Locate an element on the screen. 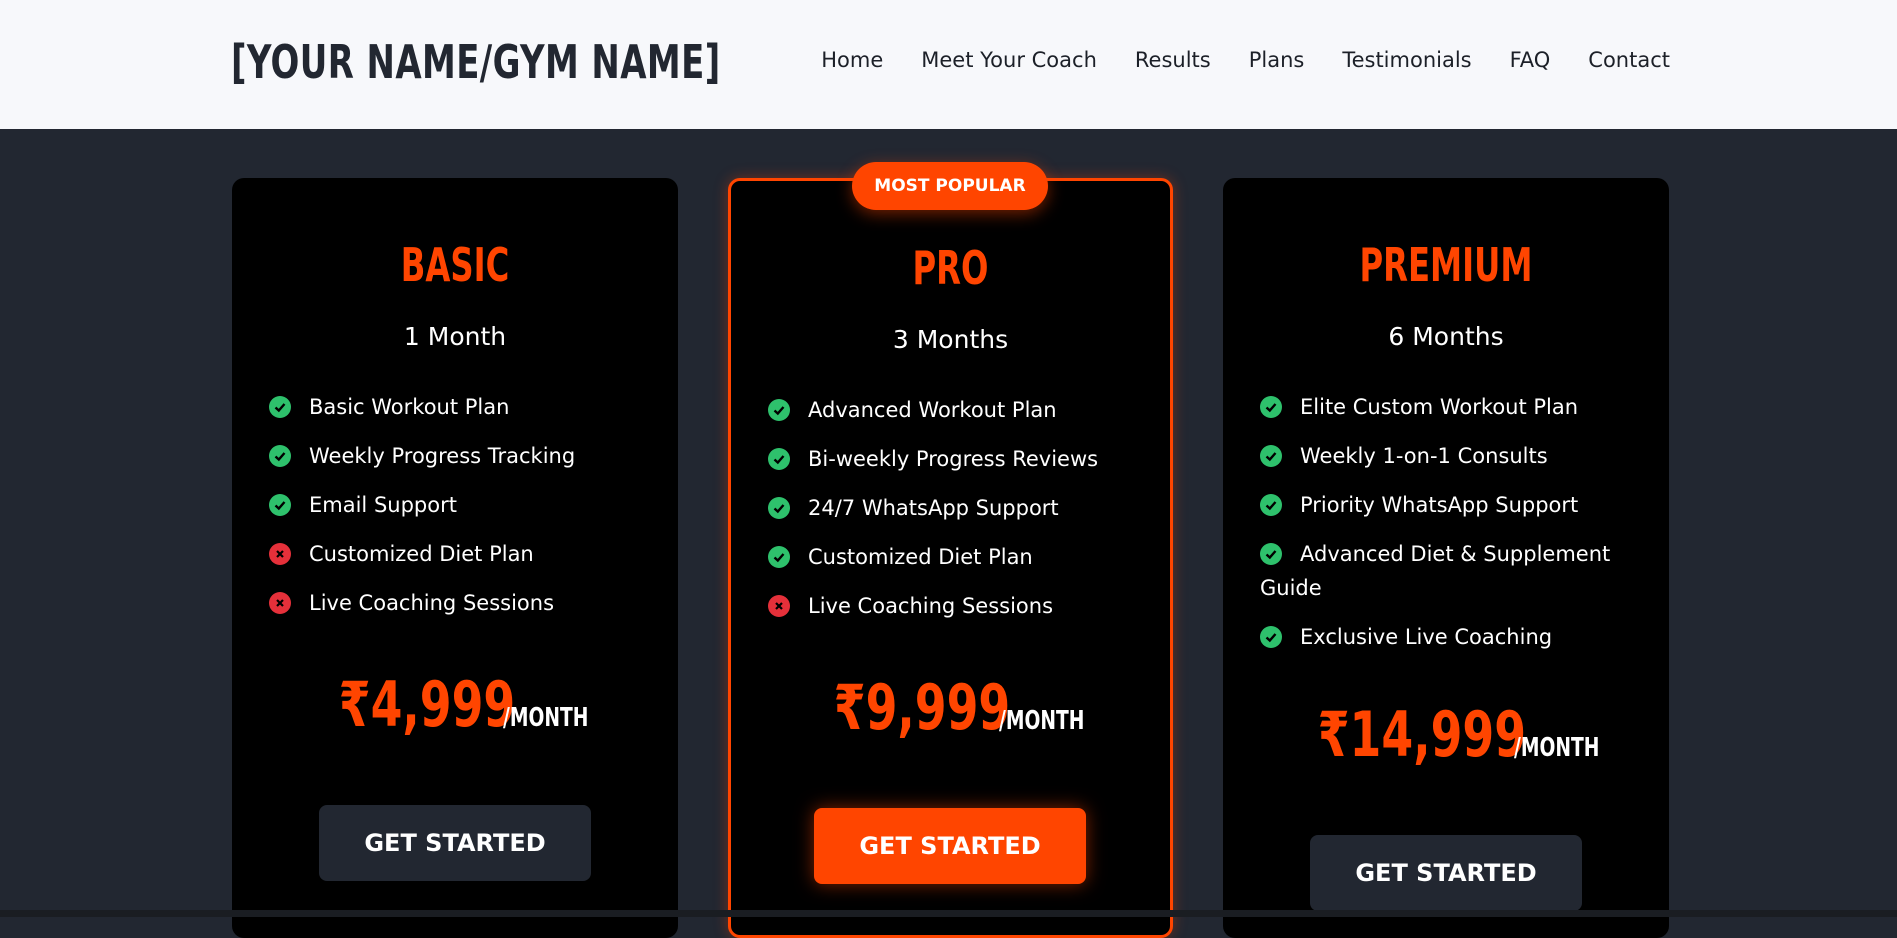  feature-item: Exclusive Live Coaching is located at coordinates (1454, 637).